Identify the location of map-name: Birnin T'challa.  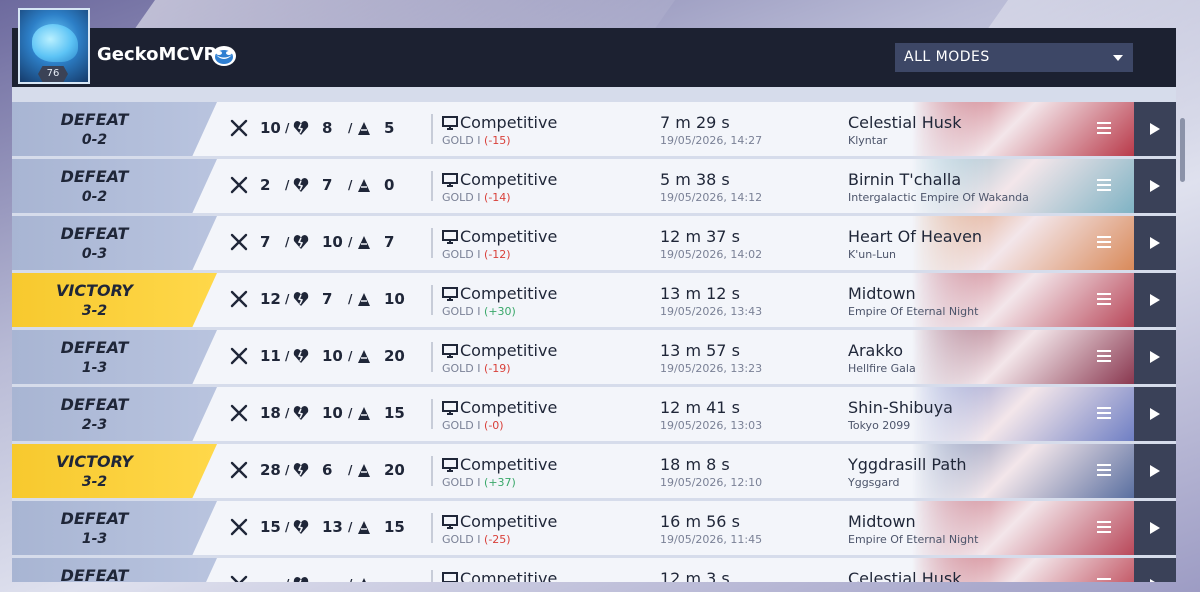
(905, 179).